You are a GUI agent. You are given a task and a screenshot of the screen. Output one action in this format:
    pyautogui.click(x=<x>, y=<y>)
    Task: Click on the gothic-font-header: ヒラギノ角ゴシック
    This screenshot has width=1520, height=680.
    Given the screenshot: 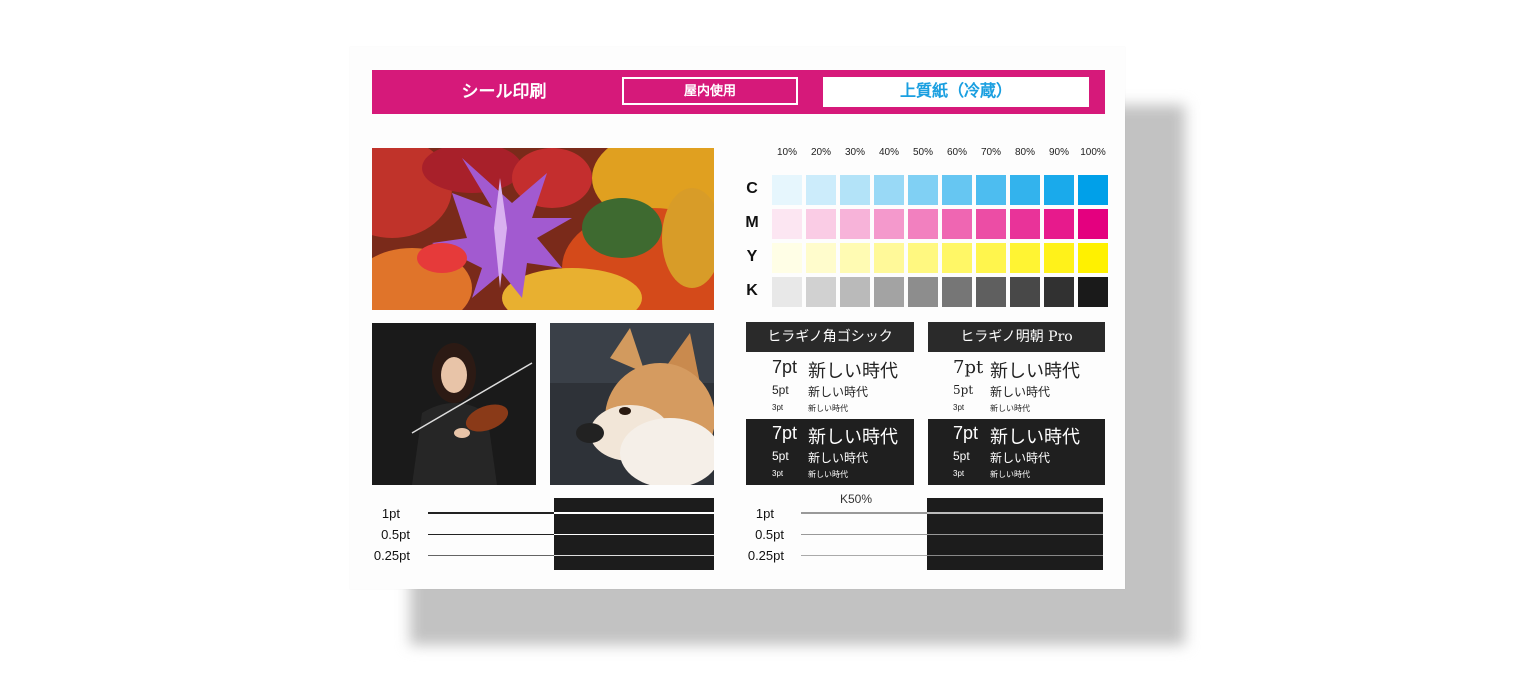 What is the action you would take?
    pyautogui.click(x=830, y=337)
    